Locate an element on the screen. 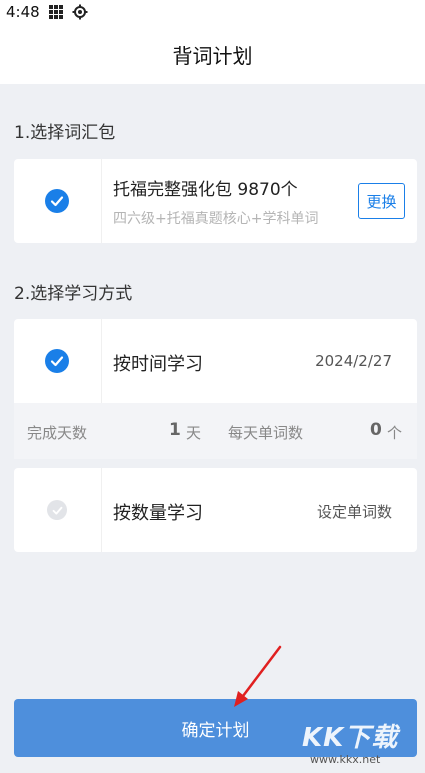 This screenshot has width=425, height=773. words-per-day-label: 每天单词数 is located at coordinates (266, 433).